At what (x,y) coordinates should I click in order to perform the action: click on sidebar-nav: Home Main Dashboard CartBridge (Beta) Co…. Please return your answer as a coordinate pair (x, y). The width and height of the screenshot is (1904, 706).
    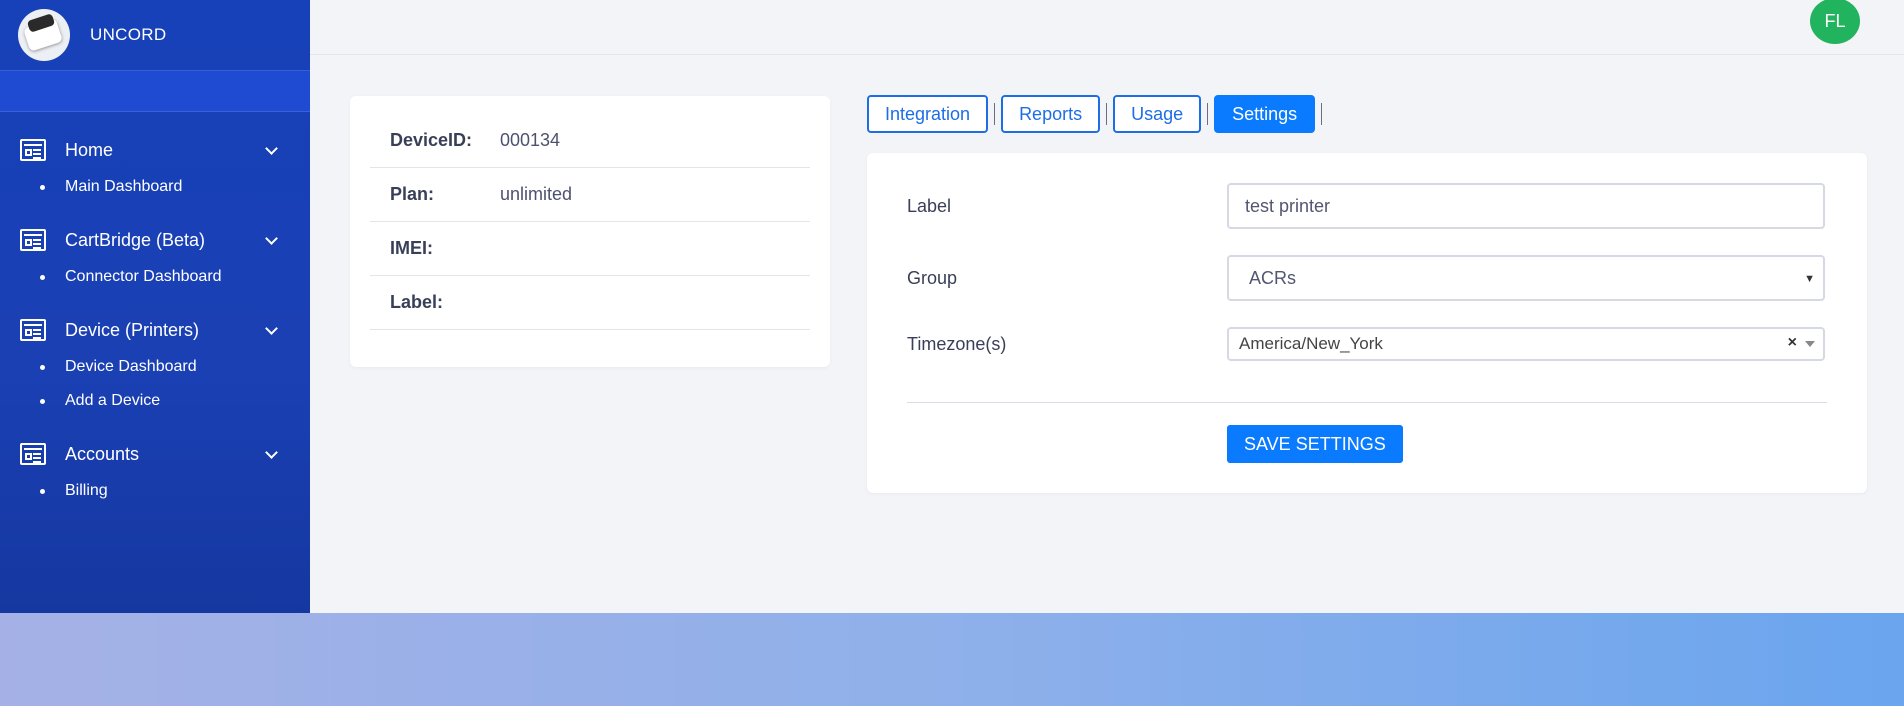
    Looking at the image, I should click on (155, 310).